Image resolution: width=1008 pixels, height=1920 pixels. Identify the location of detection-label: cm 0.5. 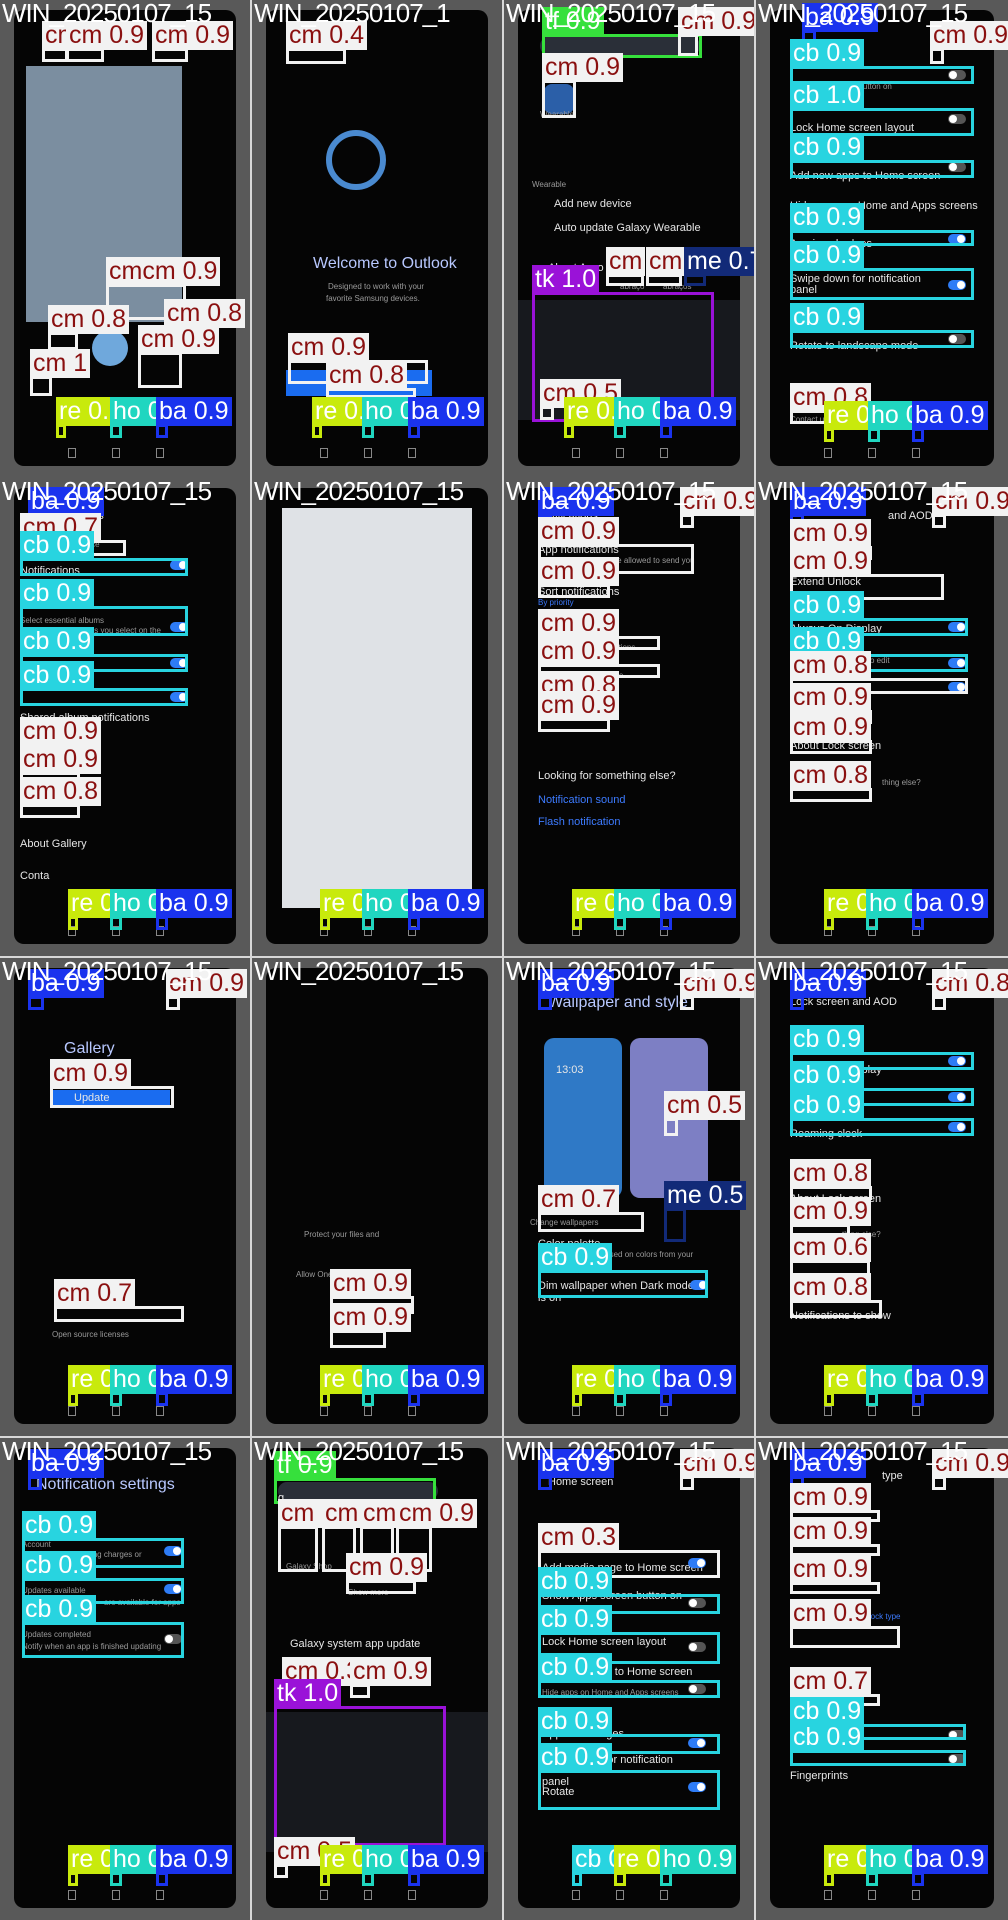
(705, 1105).